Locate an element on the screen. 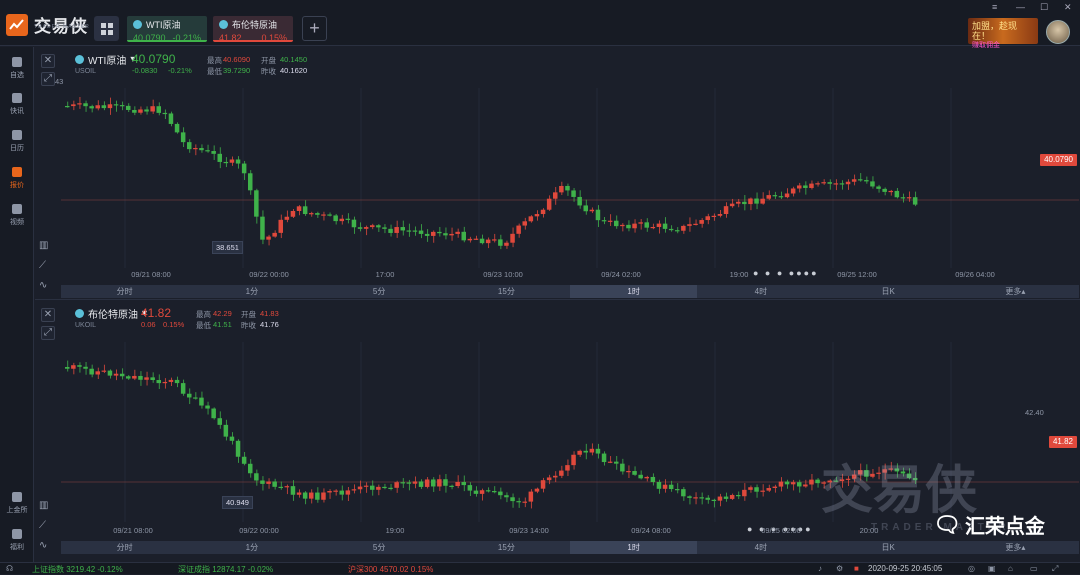  grid-layout-button is located at coordinates (106, 28).